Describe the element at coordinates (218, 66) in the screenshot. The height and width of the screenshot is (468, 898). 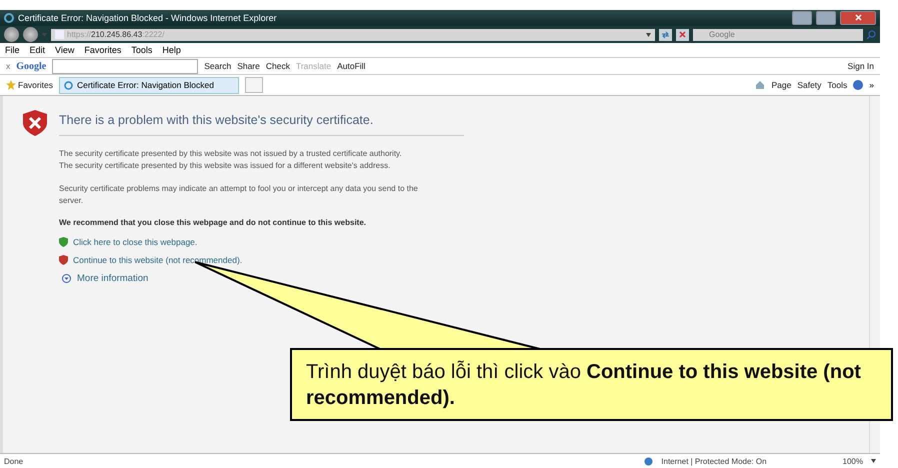
I see `toolbar-button: Search` at that location.